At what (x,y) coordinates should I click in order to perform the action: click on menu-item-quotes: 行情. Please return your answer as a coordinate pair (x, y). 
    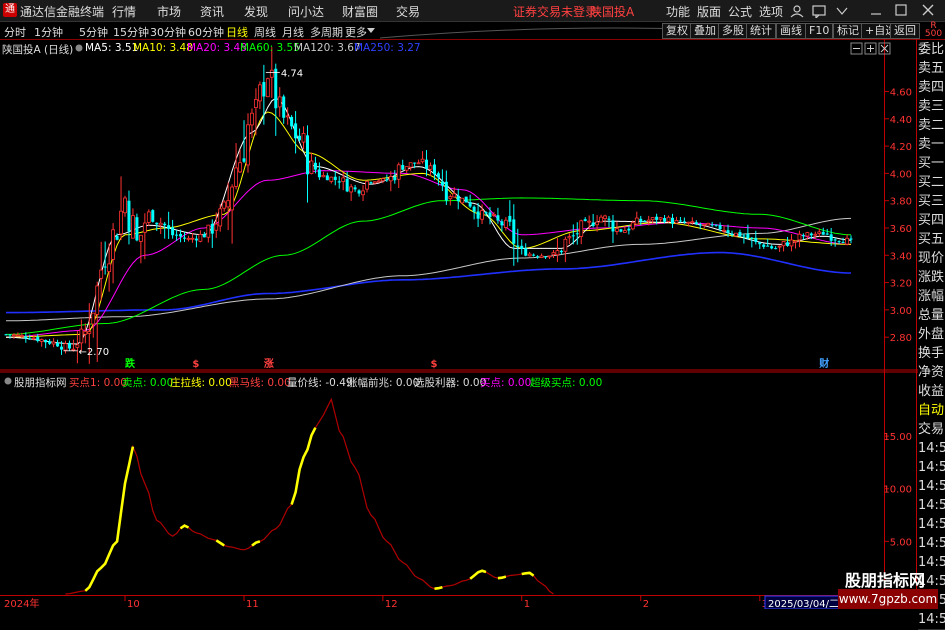
    Looking at the image, I should click on (124, 11).